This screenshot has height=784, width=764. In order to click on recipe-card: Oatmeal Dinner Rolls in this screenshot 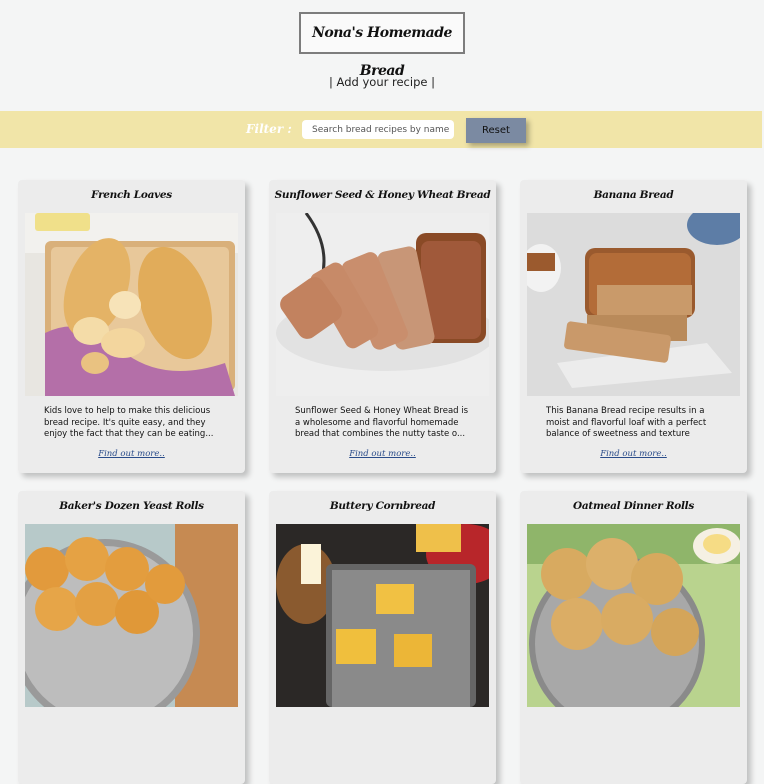, I will do `click(633, 637)`.